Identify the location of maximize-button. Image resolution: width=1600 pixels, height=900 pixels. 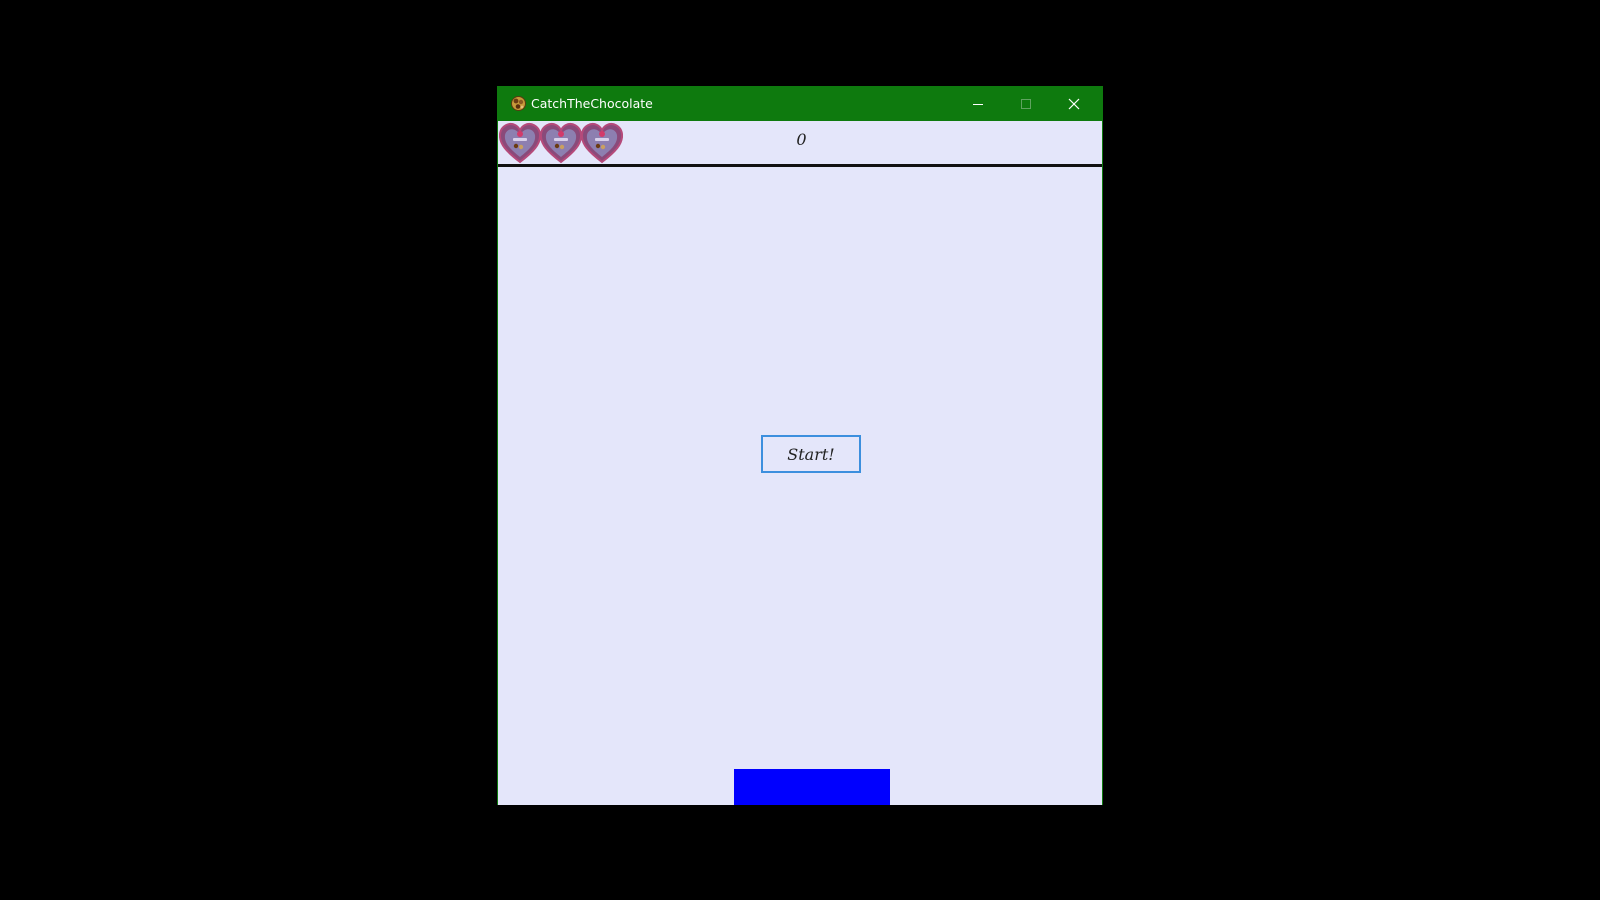
(1026, 103).